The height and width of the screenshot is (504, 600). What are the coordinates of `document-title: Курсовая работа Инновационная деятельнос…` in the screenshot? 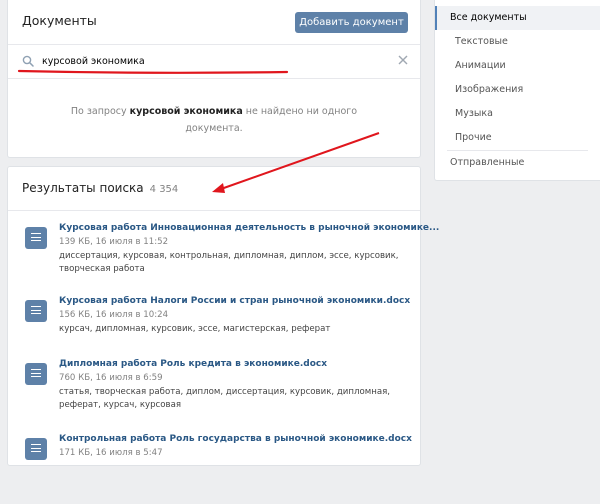 It's located at (249, 228).